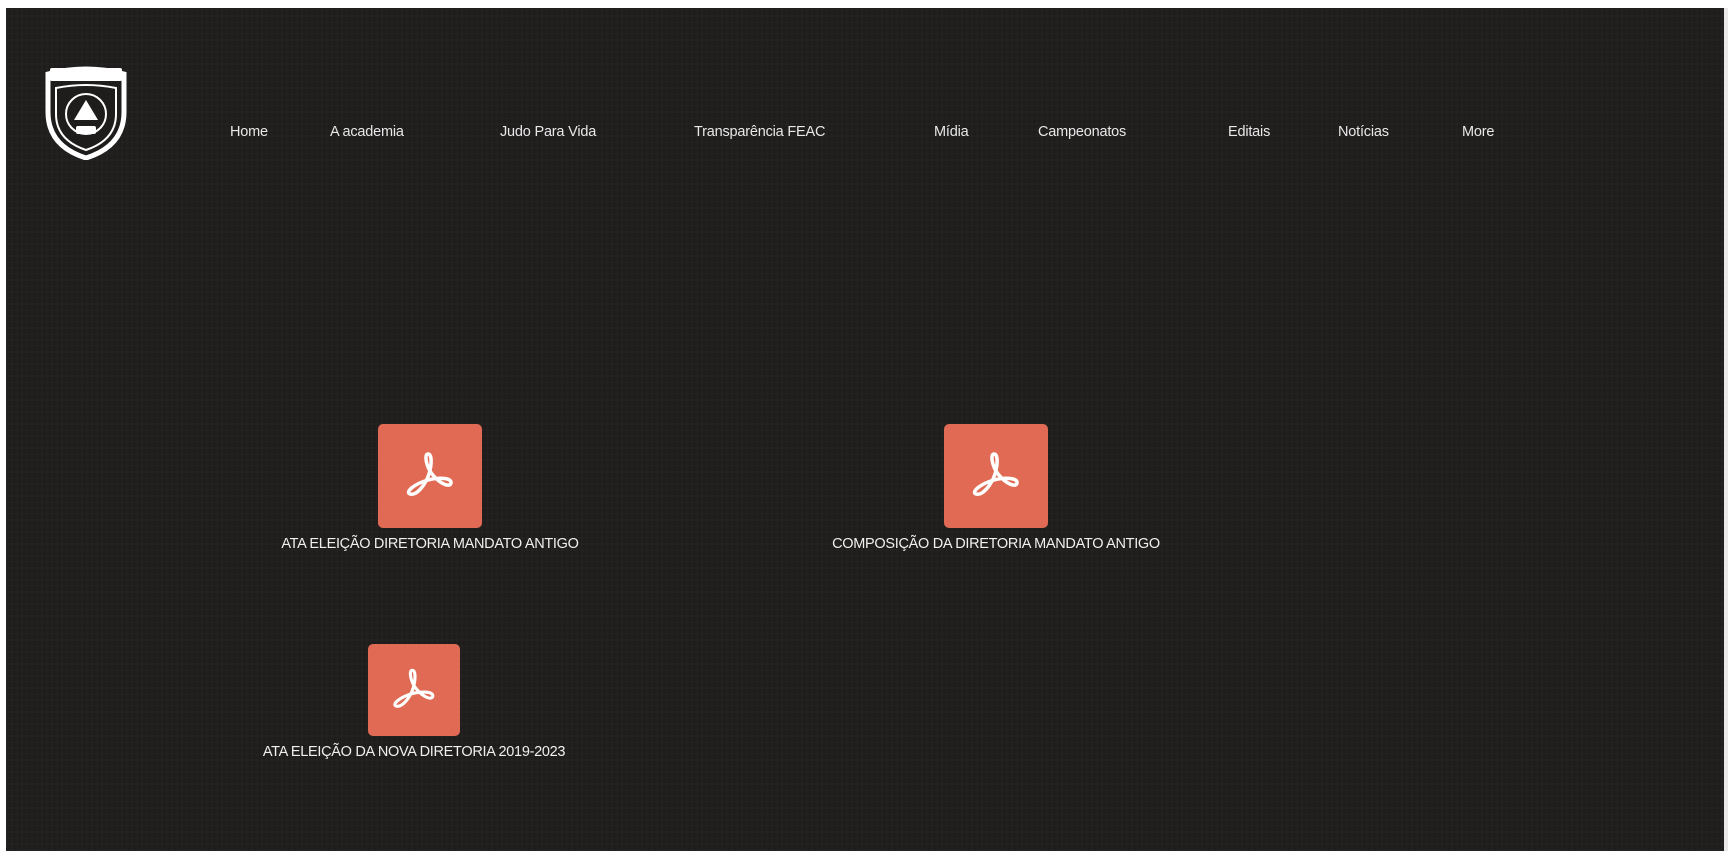  Describe the element at coordinates (1400, 132) in the screenshot. I see `nav-item-noticias: Notícias` at that location.